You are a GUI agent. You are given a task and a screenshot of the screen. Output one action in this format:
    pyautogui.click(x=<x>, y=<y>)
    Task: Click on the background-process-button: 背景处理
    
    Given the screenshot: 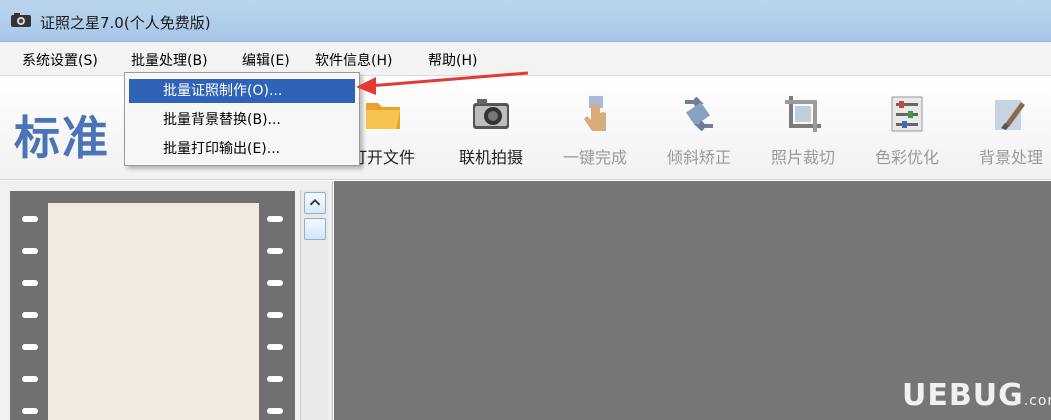 What is the action you would take?
    pyautogui.click(x=1008, y=134)
    